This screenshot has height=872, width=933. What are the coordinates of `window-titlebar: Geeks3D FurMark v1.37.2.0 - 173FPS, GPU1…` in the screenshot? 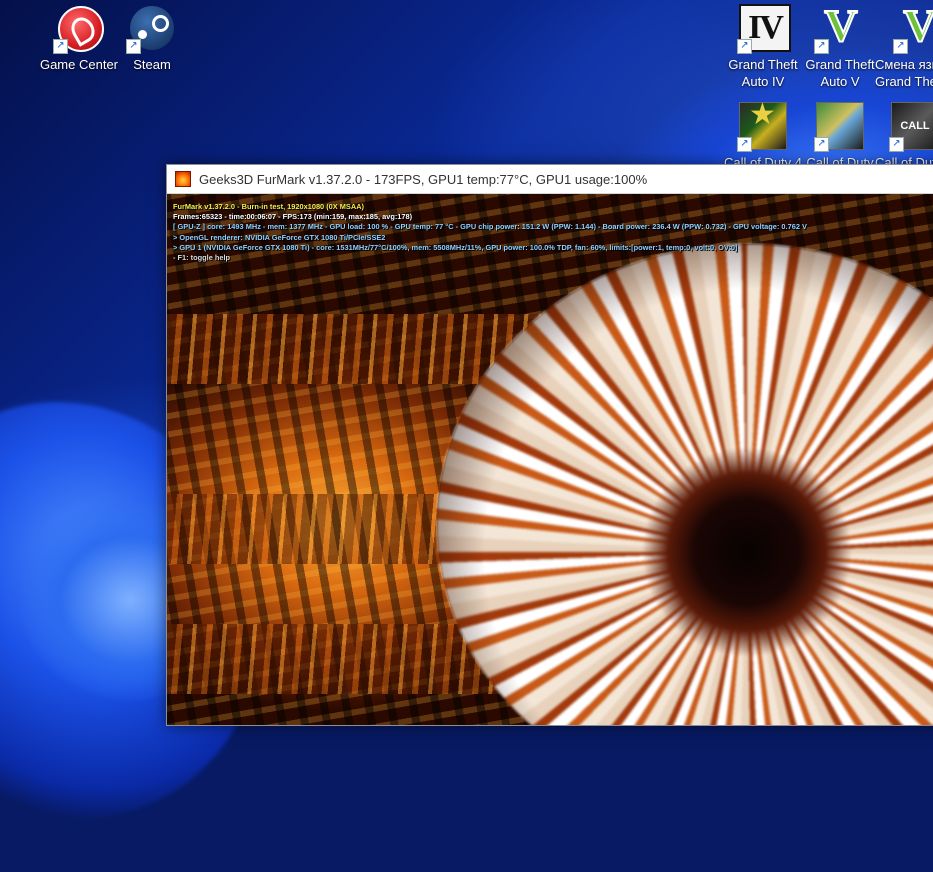 It's located at (550, 179).